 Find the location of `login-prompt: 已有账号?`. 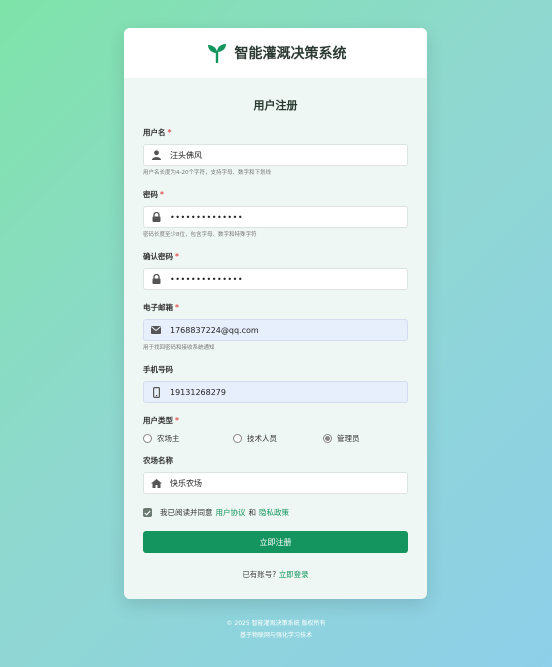

login-prompt: 已有账号? is located at coordinates (259, 574).